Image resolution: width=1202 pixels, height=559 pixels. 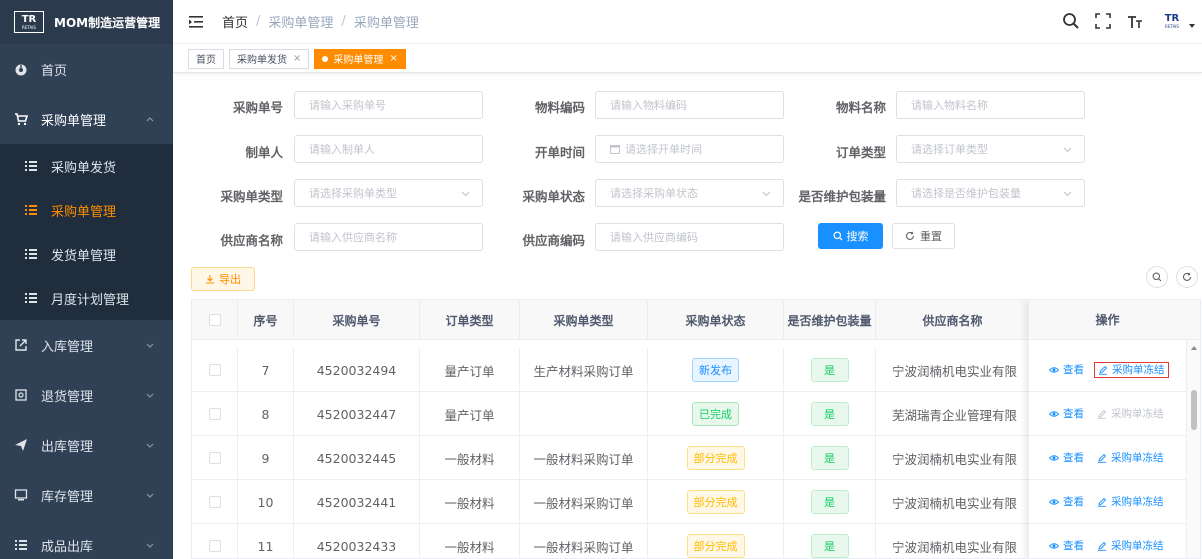 What do you see at coordinates (1135, 21) in the screenshot?
I see `font-size-icon` at bounding box center [1135, 21].